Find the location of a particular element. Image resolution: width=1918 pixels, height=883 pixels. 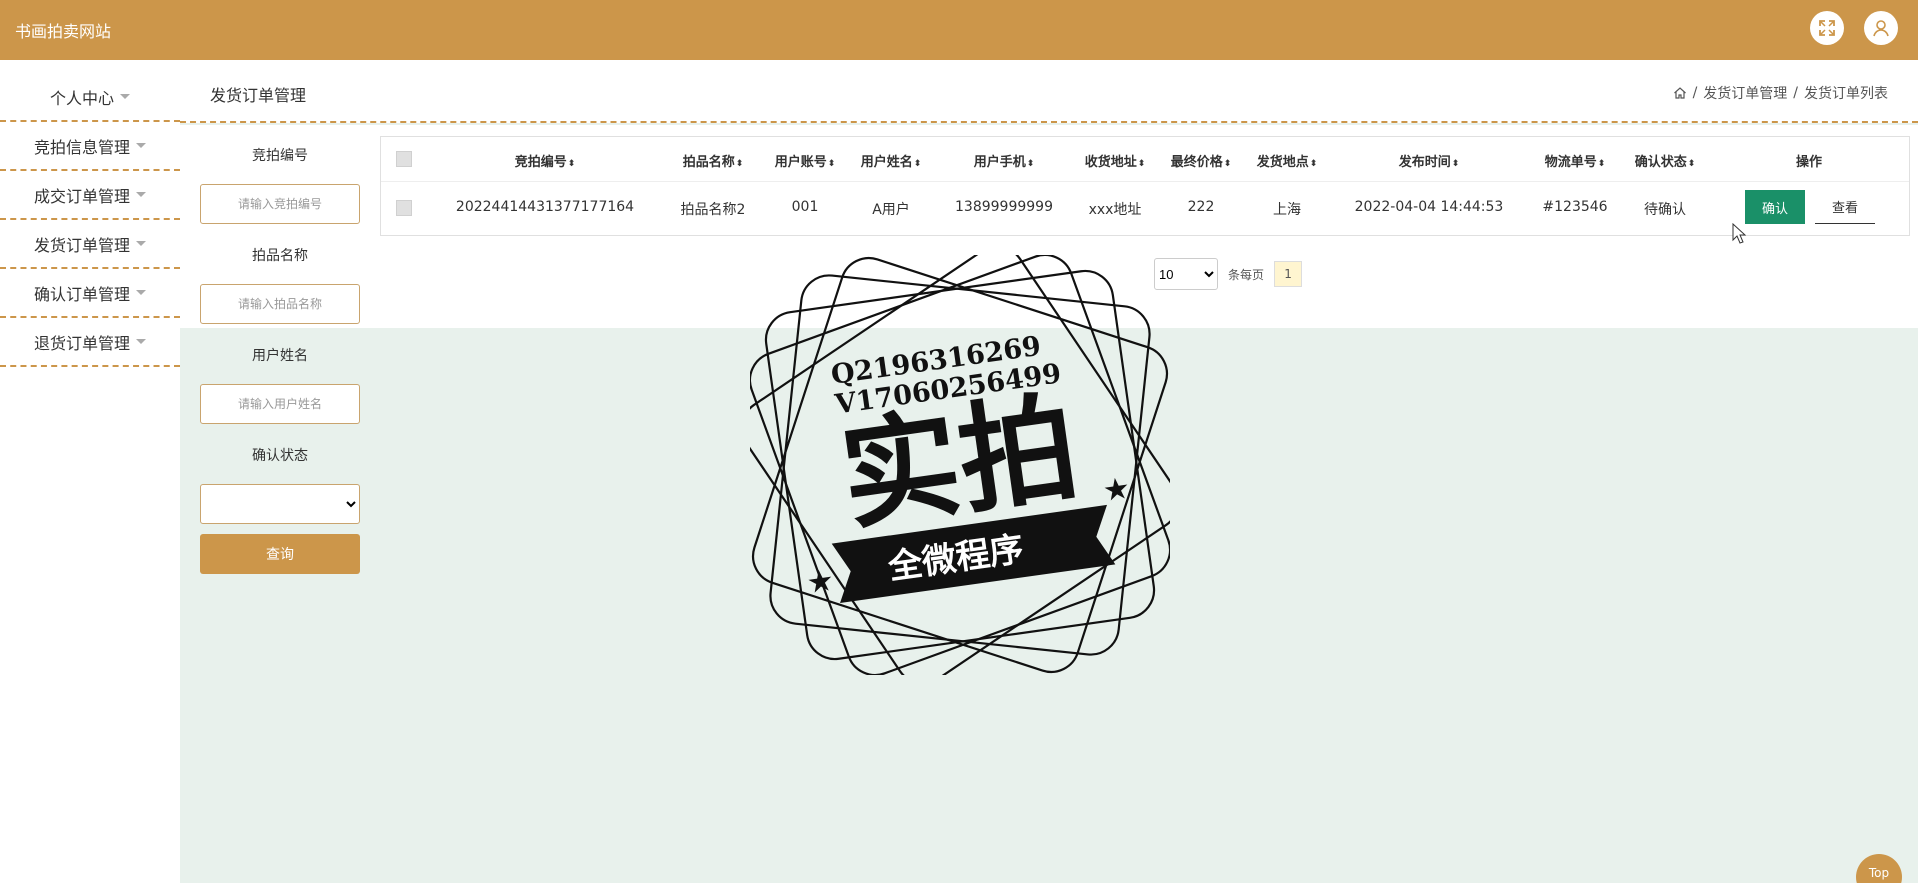

sidebar-item-shipping-orders: 发货订单管理 is located at coordinates (90, 244).